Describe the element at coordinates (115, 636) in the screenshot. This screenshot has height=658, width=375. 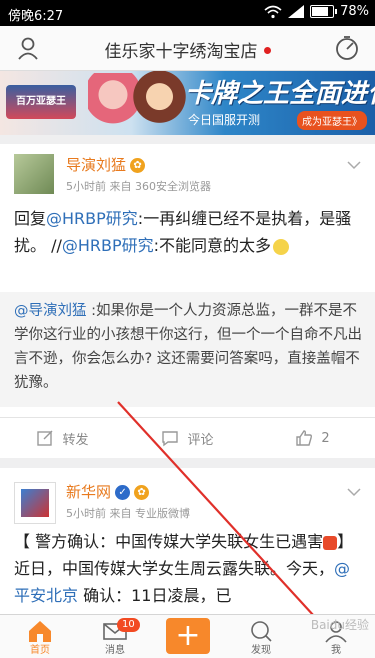
I see `tab-messages: 10 消息` at that location.